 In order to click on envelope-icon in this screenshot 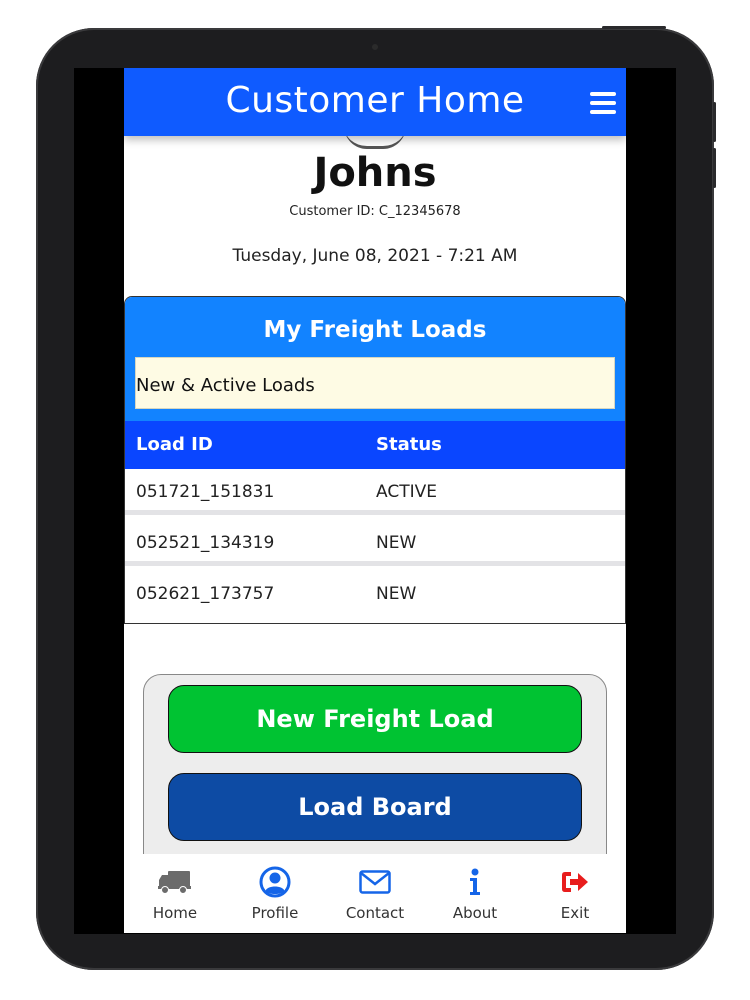, I will do `click(375, 882)`.